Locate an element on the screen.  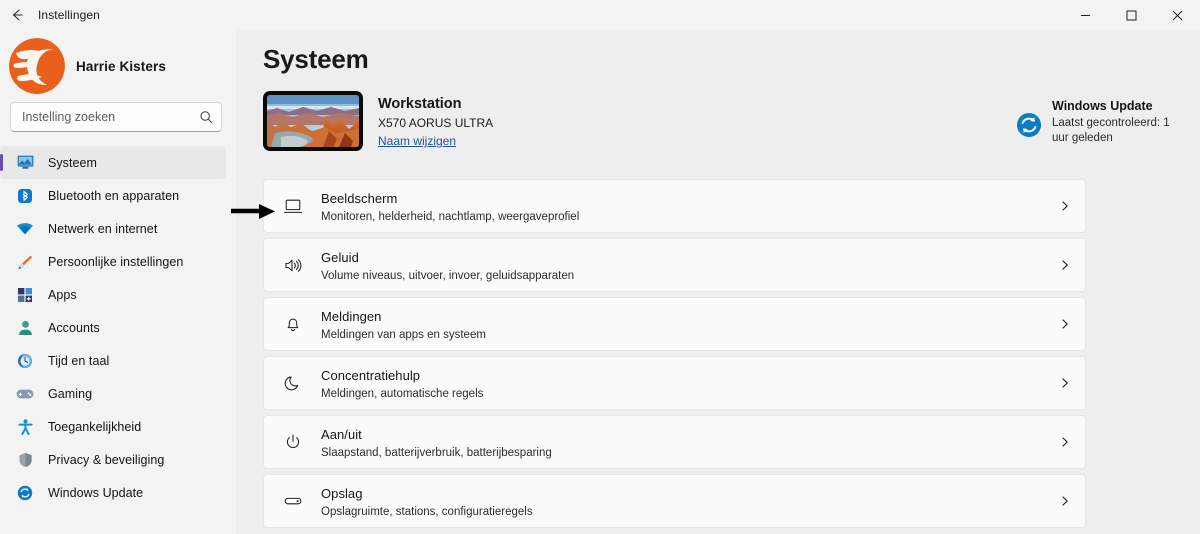
brush-icon is located at coordinates (25, 262).